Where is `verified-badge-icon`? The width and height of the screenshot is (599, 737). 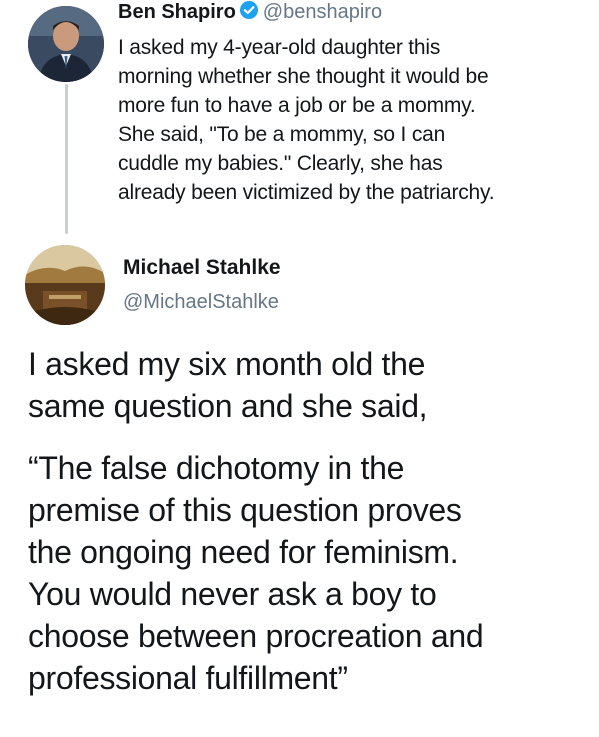 verified-badge-icon is located at coordinates (249, 13).